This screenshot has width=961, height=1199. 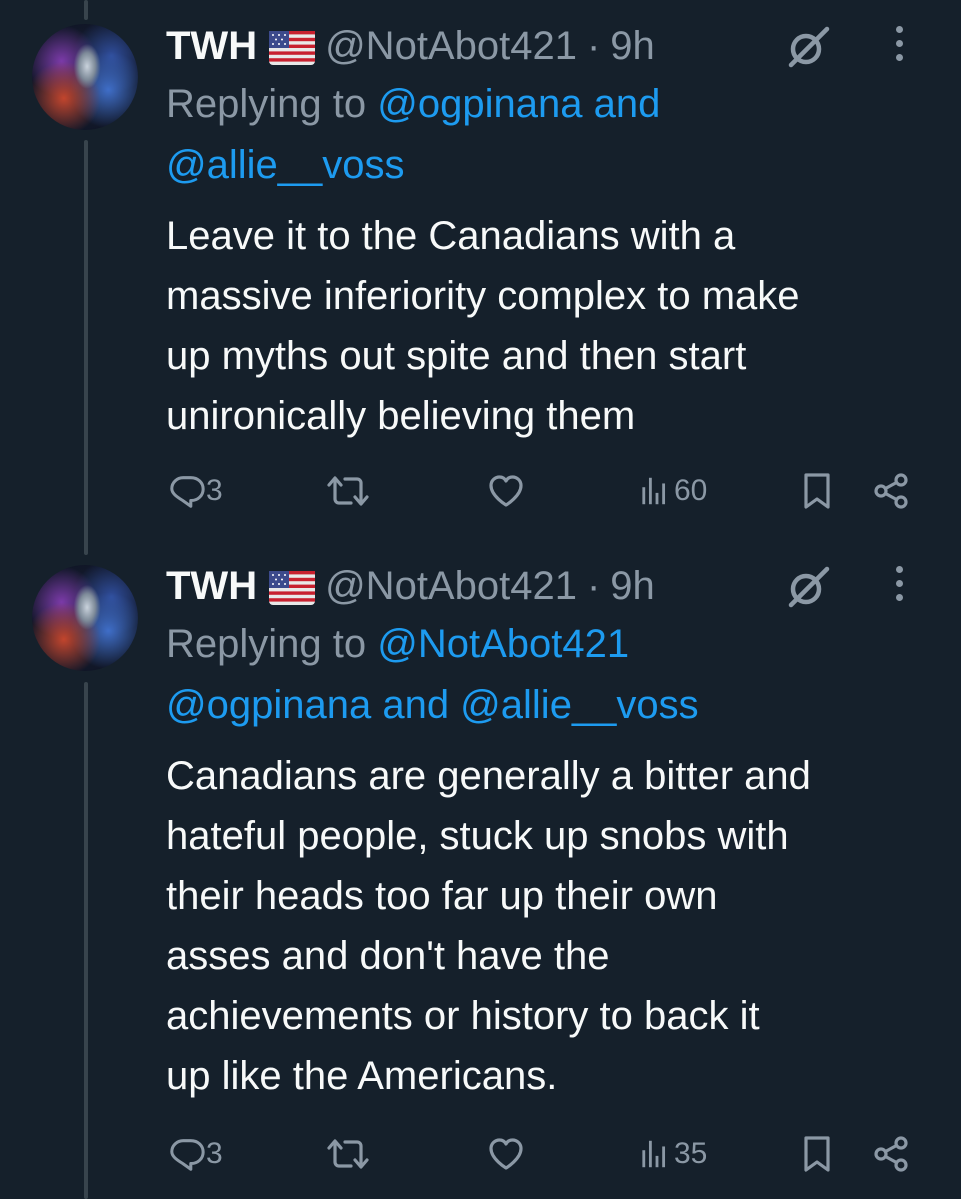 I want to click on tweet-text-line: massive inferiority complex to make, so click(x=483, y=296).